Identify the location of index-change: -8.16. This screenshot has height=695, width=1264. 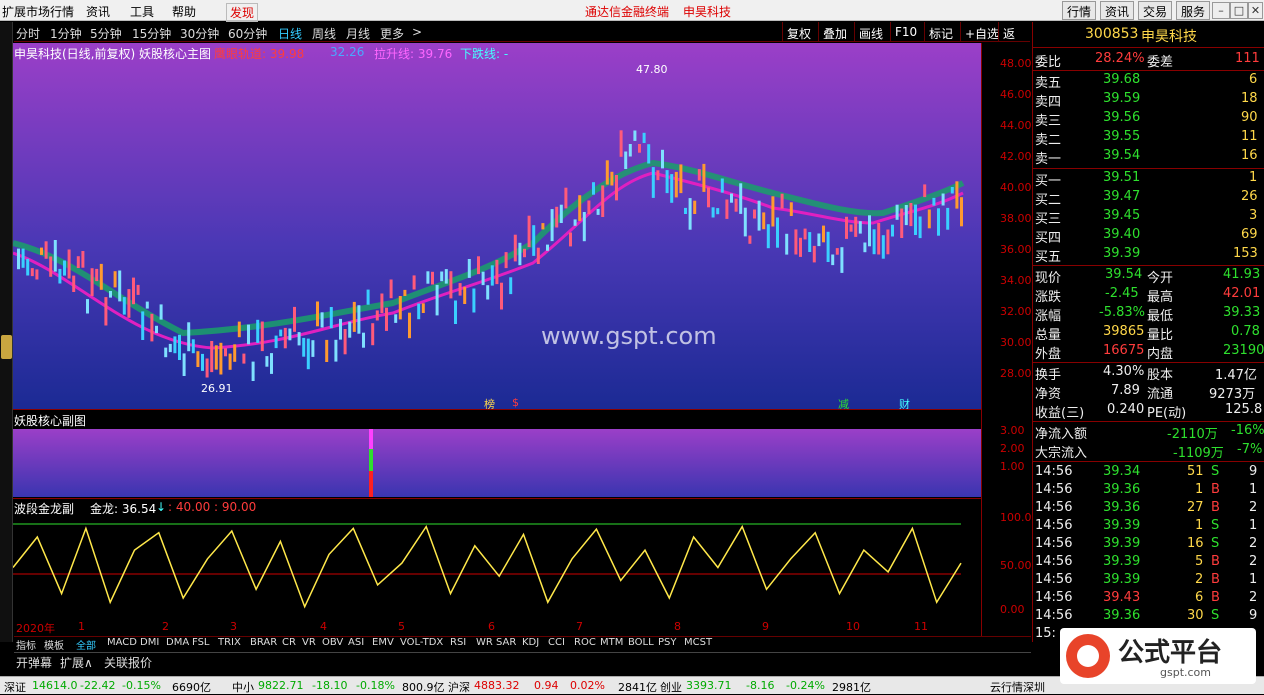
(760, 685).